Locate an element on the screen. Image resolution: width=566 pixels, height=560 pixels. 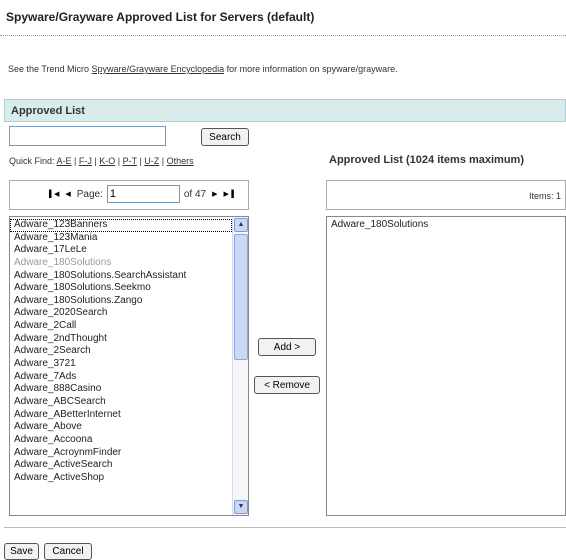
available-list-item: Adware_ActiveSearch is located at coordinates (121, 465).